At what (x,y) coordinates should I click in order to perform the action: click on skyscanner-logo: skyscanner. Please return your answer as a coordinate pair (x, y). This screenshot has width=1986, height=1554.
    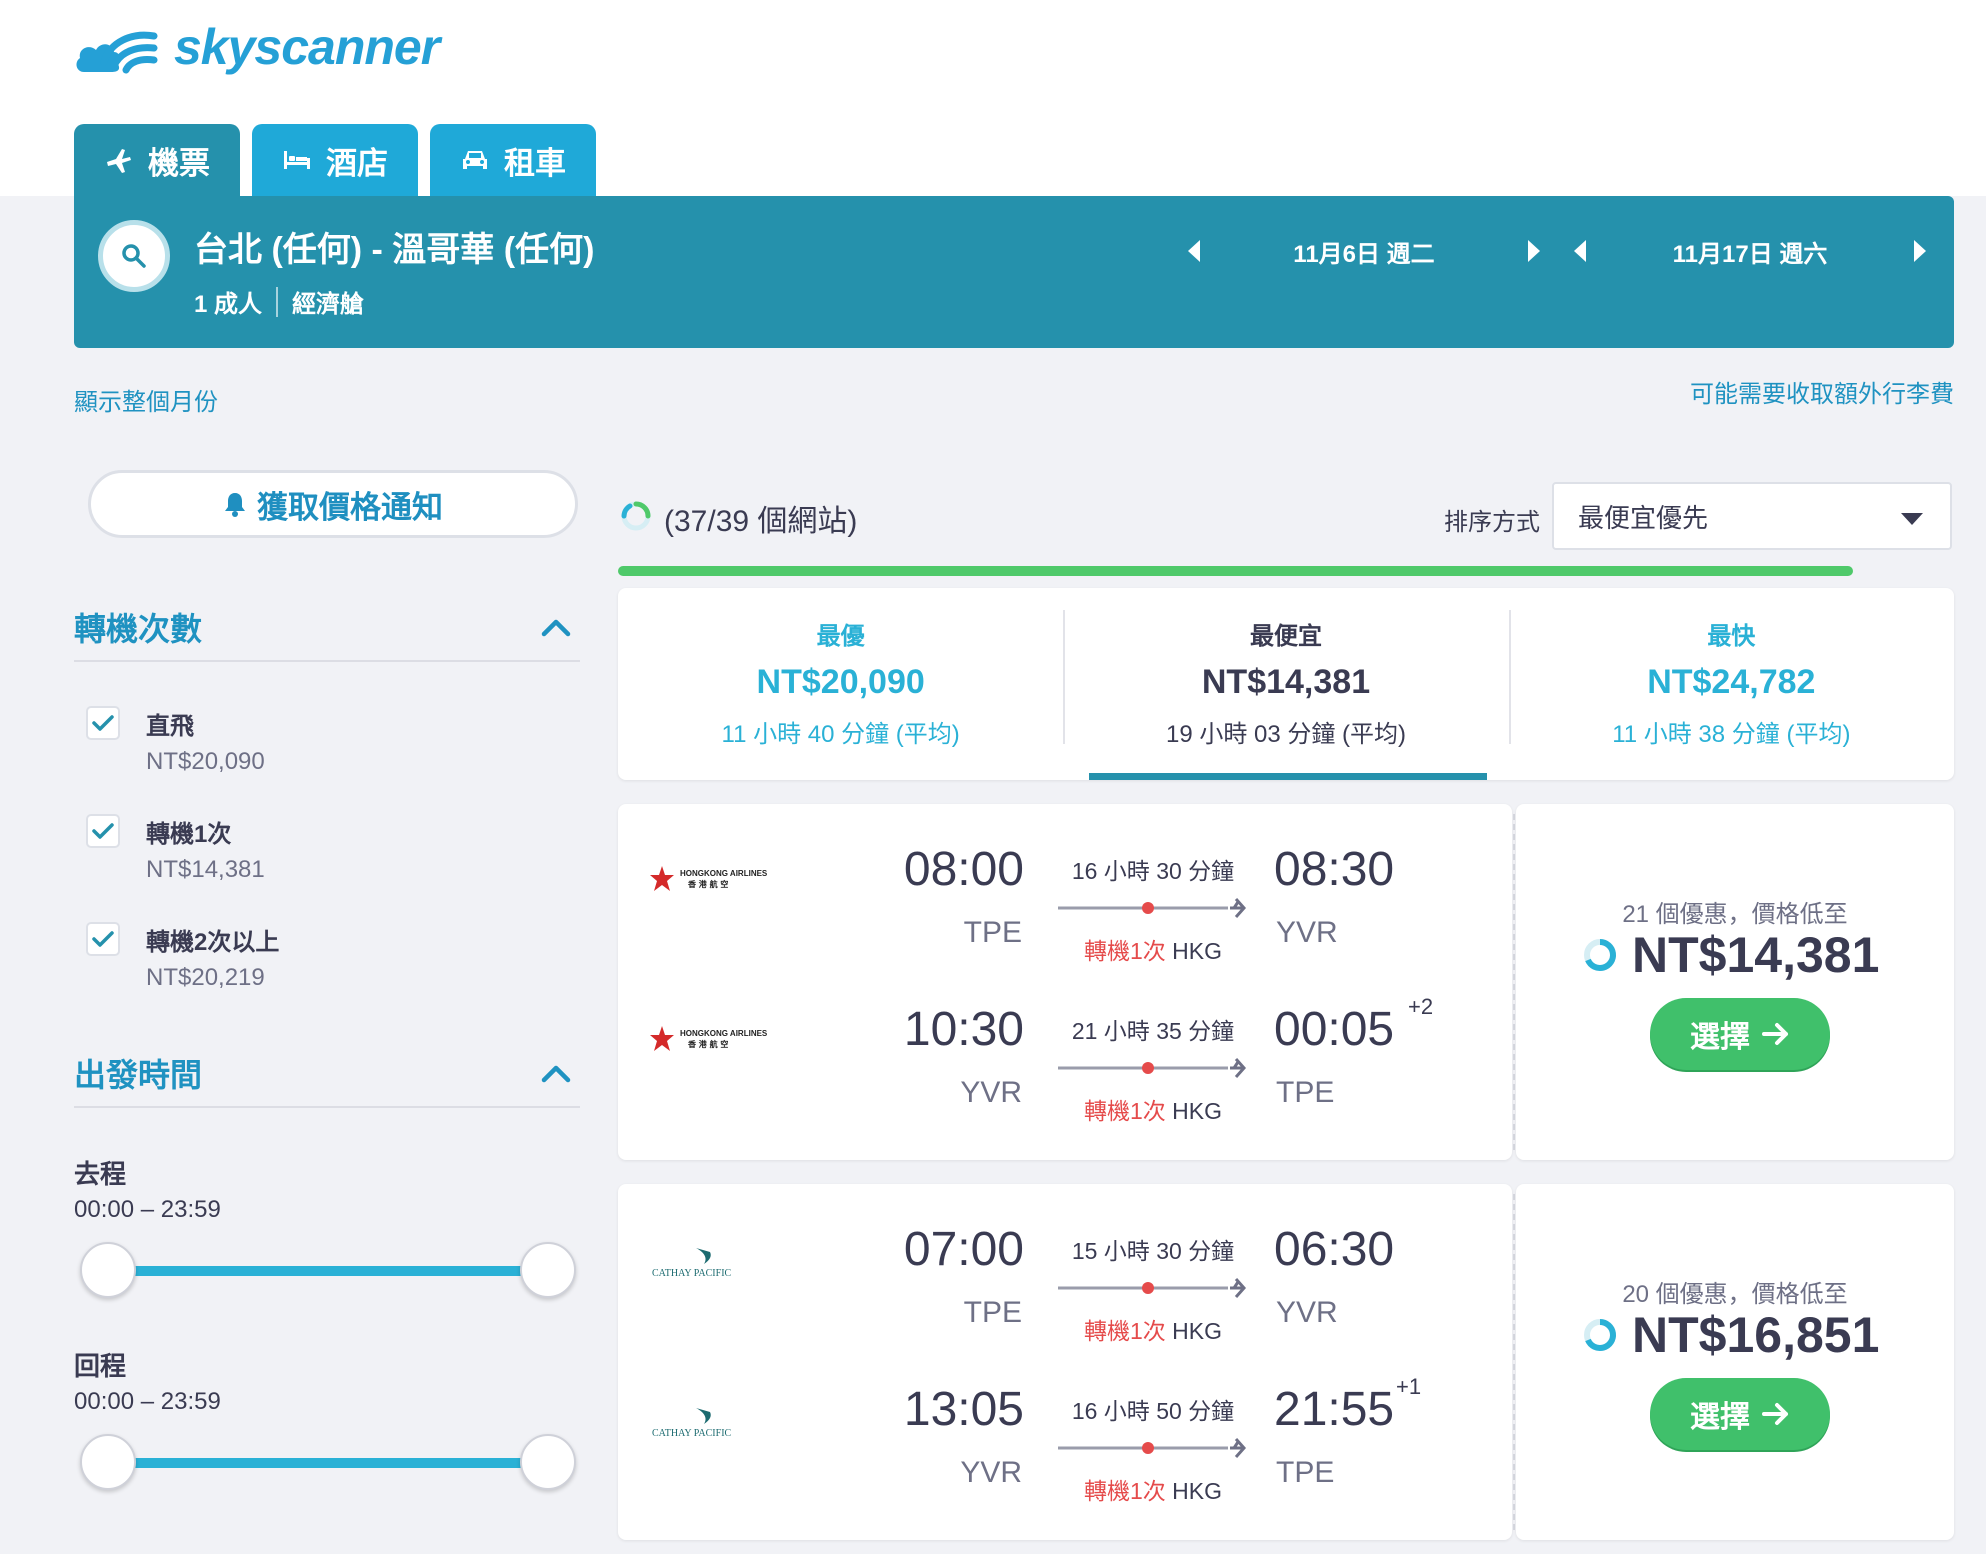
    Looking at the image, I should click on (257, 47).